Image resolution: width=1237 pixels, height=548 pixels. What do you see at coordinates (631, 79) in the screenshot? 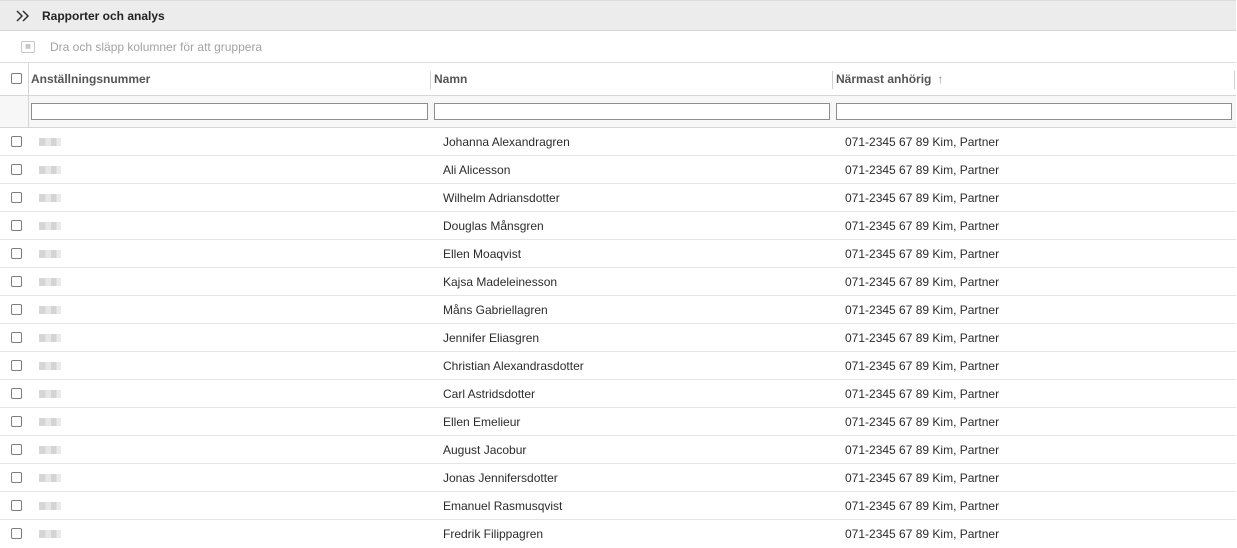
I see `column-header-name: Namn` at bounding box center [631, 79].